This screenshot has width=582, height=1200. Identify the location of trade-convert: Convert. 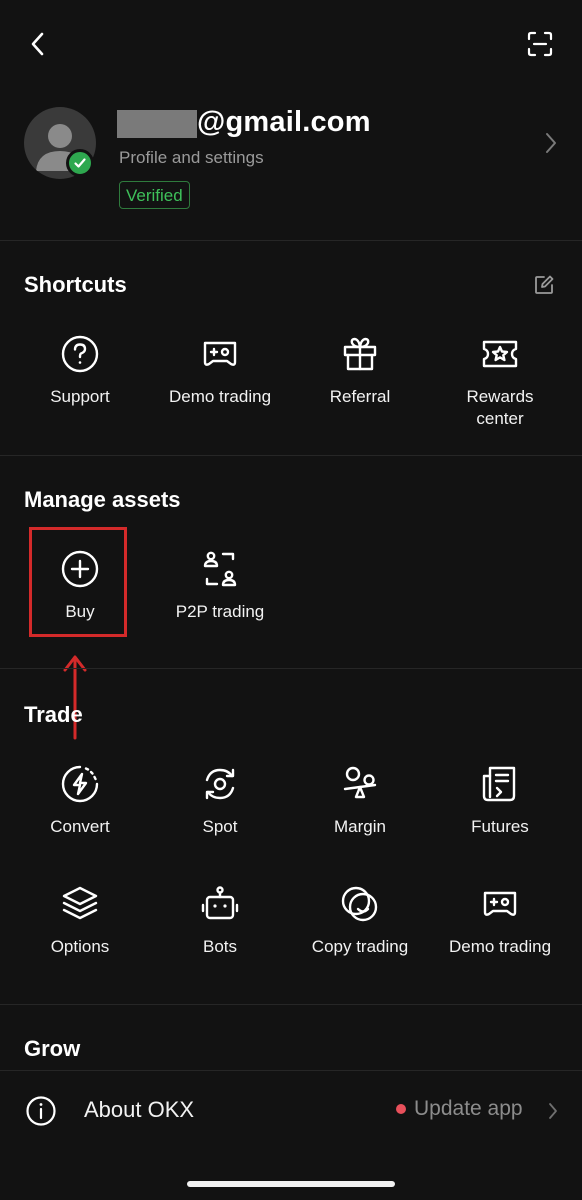
(80, 800).